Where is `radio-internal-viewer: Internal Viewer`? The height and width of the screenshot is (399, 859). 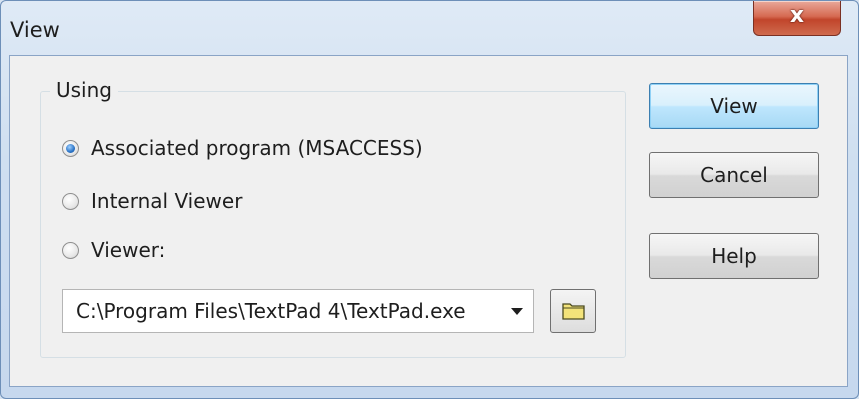 radio-internal-viewer: Internal Viewer is located at coordinates (152, 201).